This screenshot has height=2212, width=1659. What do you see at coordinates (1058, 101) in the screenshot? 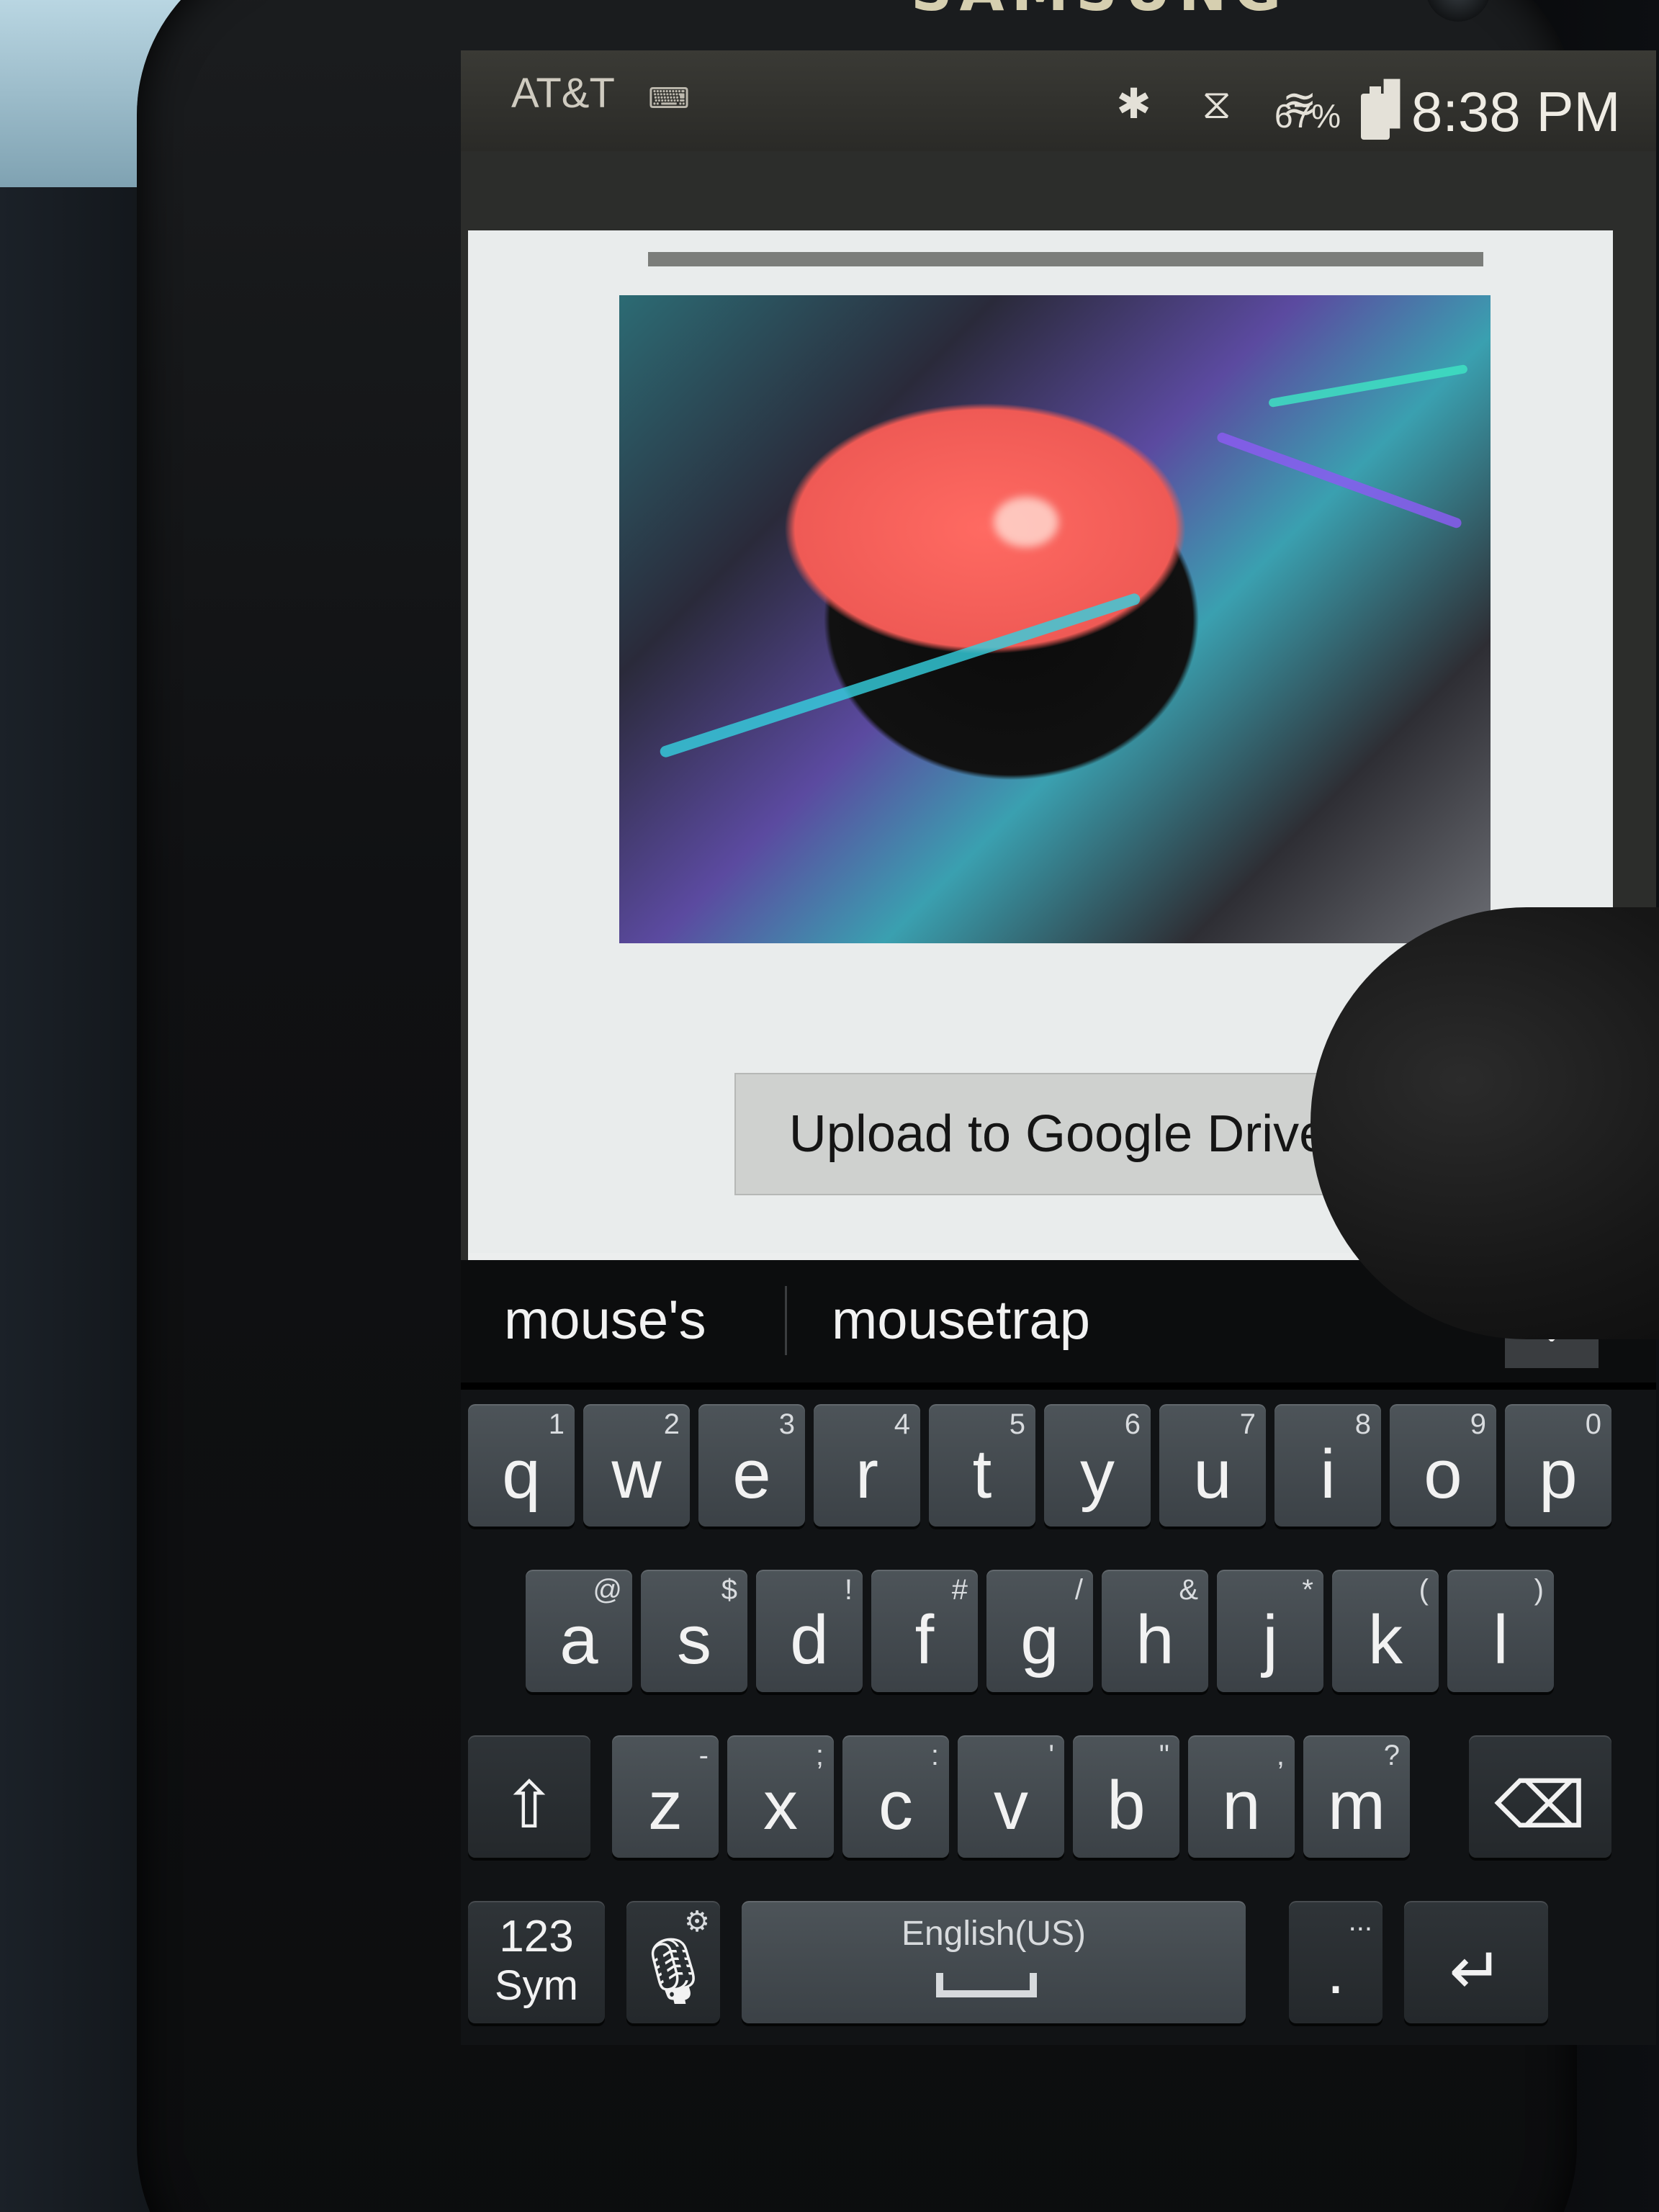
I see `status-bar: AT&T ⌨ ✱ ⧖ ≋ ▟ 67% 8:38 PM` at bounding box center [1058, 101].